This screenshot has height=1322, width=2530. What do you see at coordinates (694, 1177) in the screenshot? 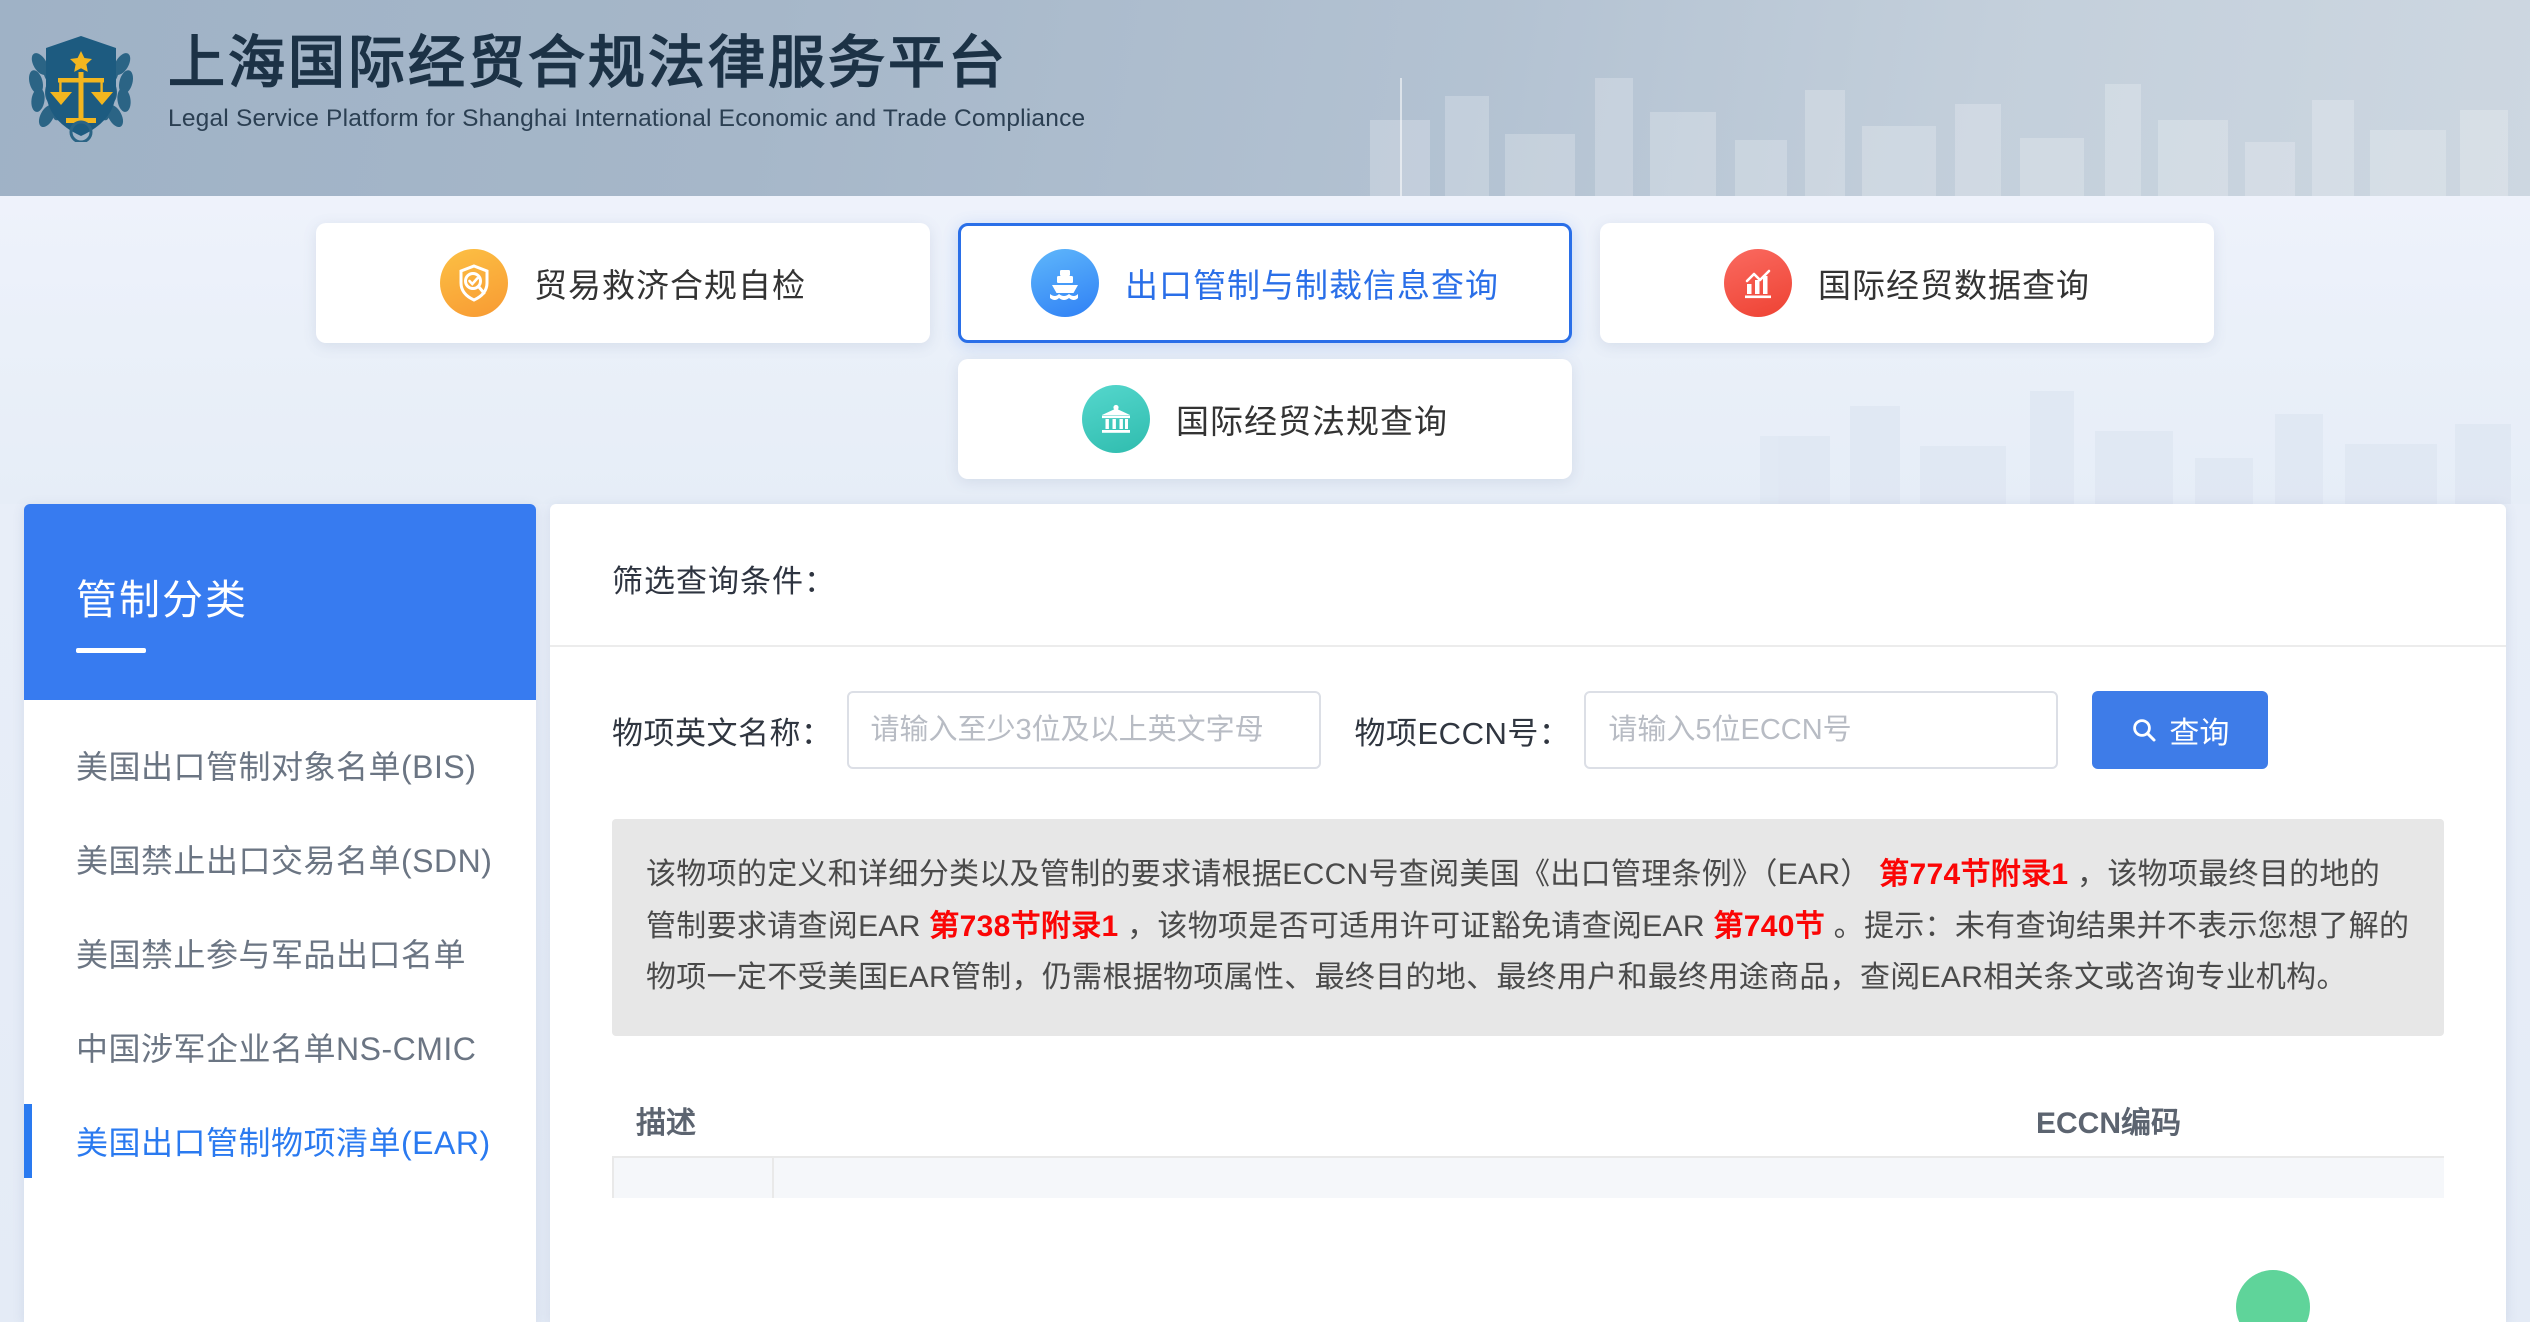
I see `table-cell-divider` at bounding box center [694, 1177].